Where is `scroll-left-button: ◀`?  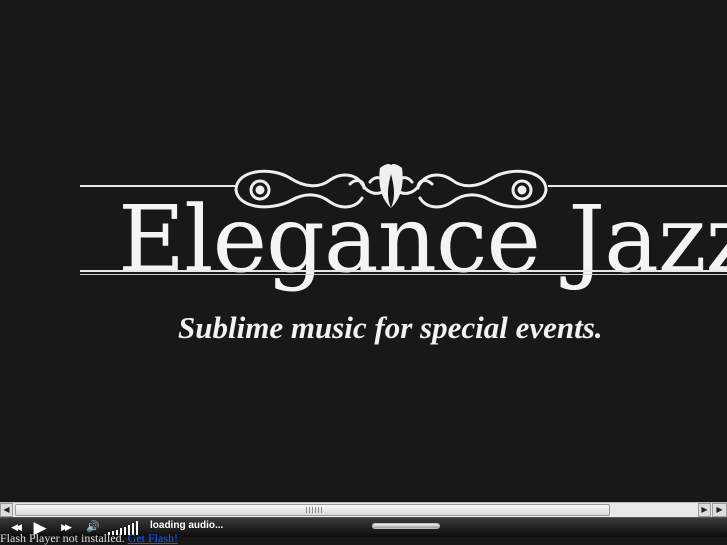
scroll-left-button: ◀ is located at coordinates (6, 510).